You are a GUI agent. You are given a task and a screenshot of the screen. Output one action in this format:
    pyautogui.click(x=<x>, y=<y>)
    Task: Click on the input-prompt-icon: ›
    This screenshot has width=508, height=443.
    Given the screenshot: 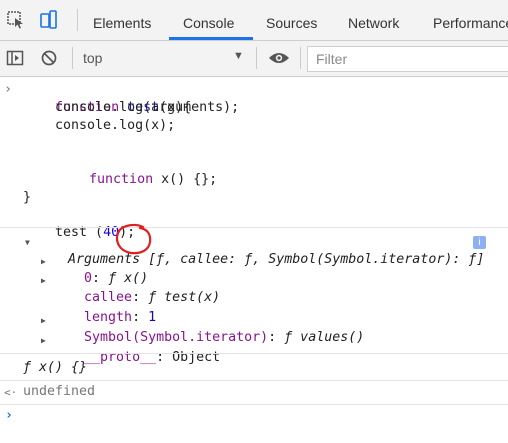 What is the action you would take?
    pyautogui.click(x=8, y=89)
    